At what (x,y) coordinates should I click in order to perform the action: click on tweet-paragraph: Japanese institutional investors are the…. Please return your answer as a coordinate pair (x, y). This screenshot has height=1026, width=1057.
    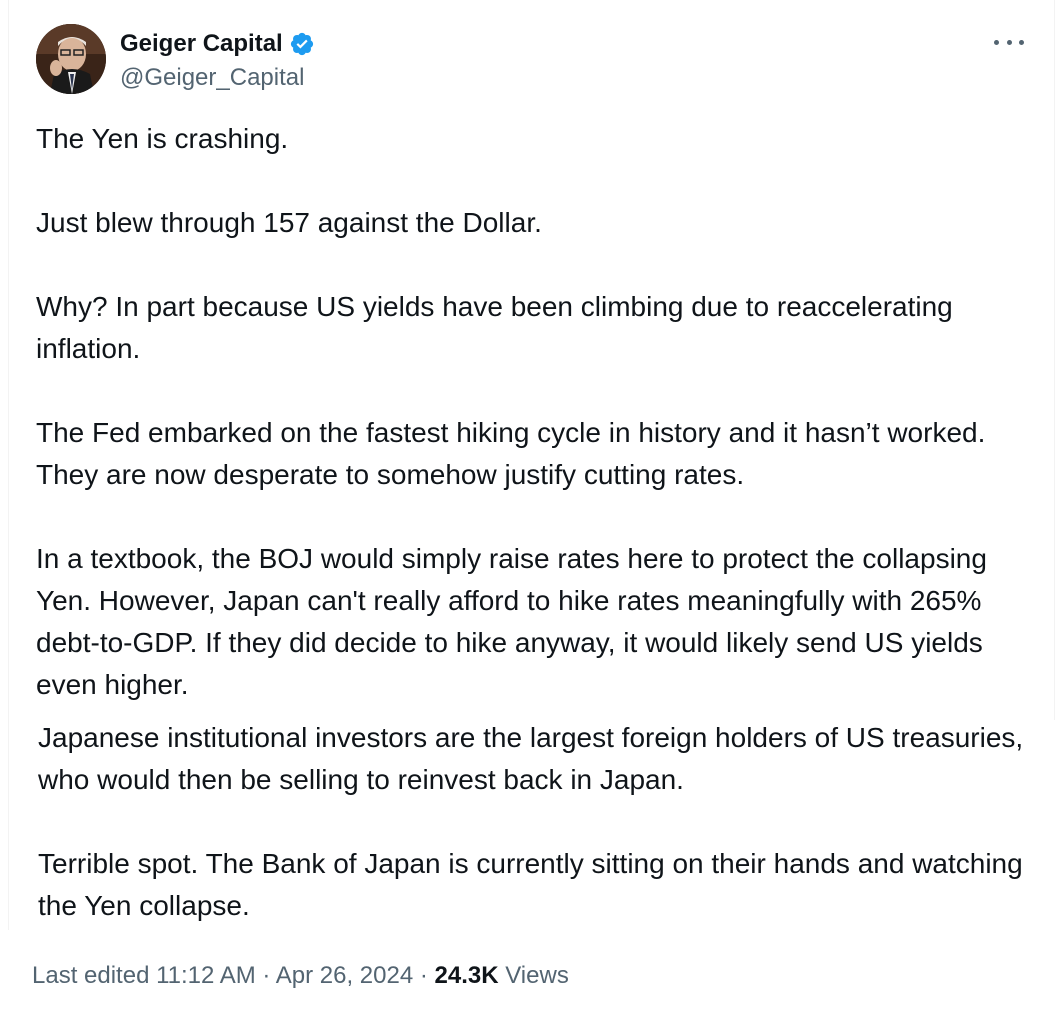
    Looking at the image, I should click on (531, 758).